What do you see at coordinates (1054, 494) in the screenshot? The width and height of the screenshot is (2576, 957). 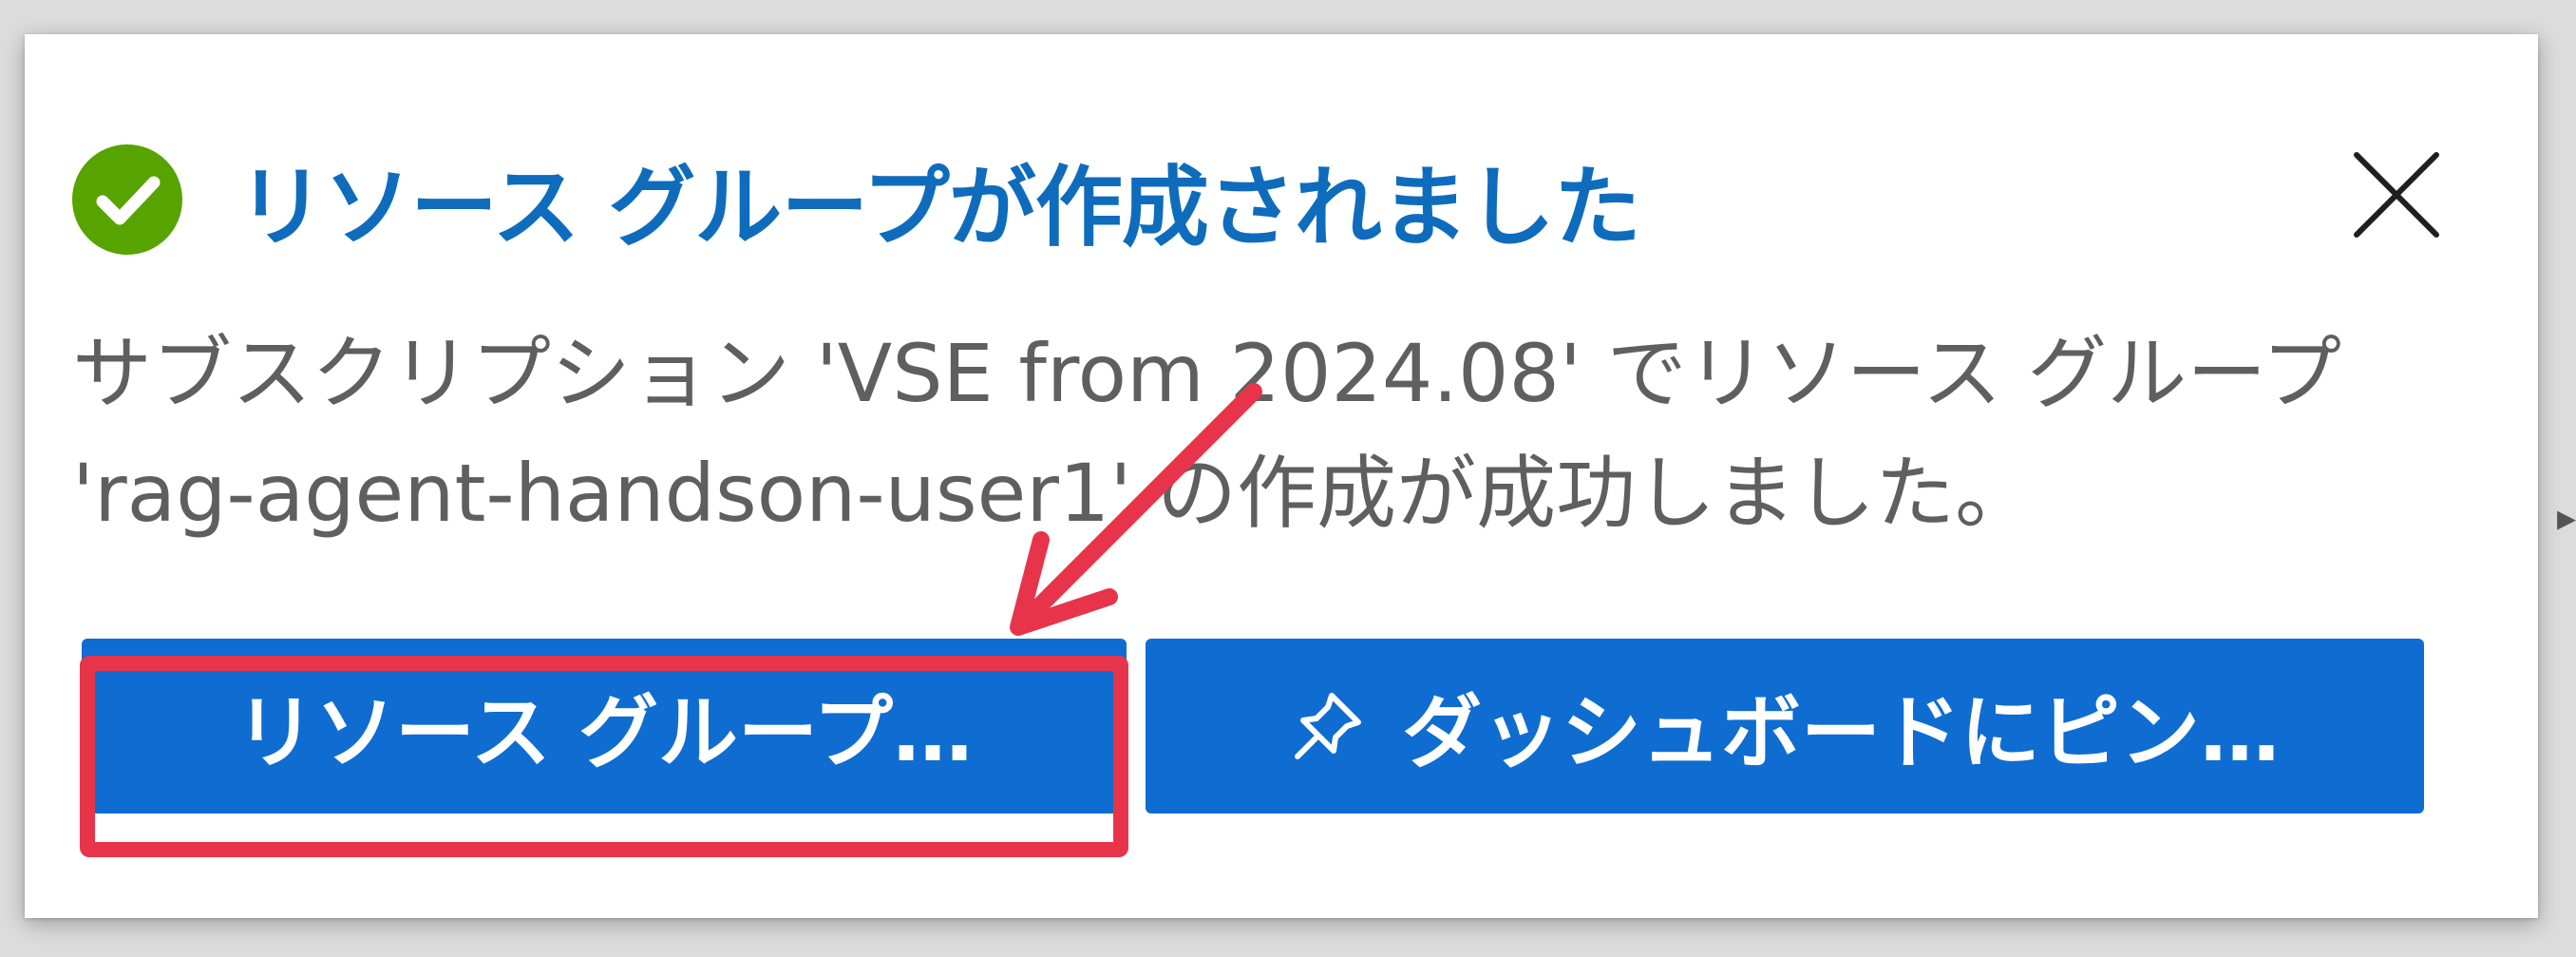 I see `message-line-2: 'rag-agent-handson-user1' の作成が成功しました。` at bounding box center [1054, 494].